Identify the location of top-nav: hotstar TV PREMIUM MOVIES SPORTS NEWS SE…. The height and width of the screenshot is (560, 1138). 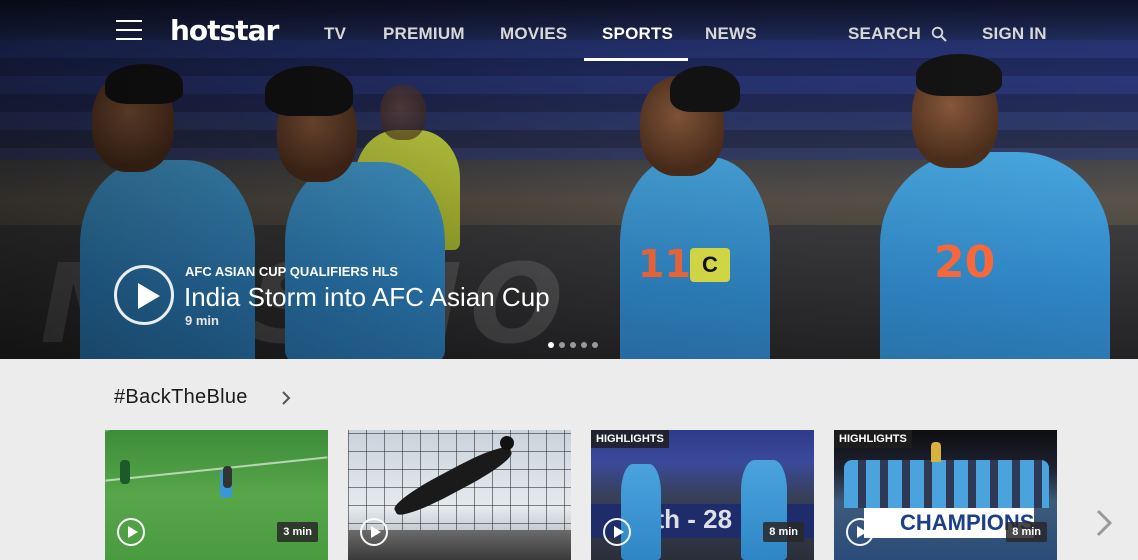
(569, 32).